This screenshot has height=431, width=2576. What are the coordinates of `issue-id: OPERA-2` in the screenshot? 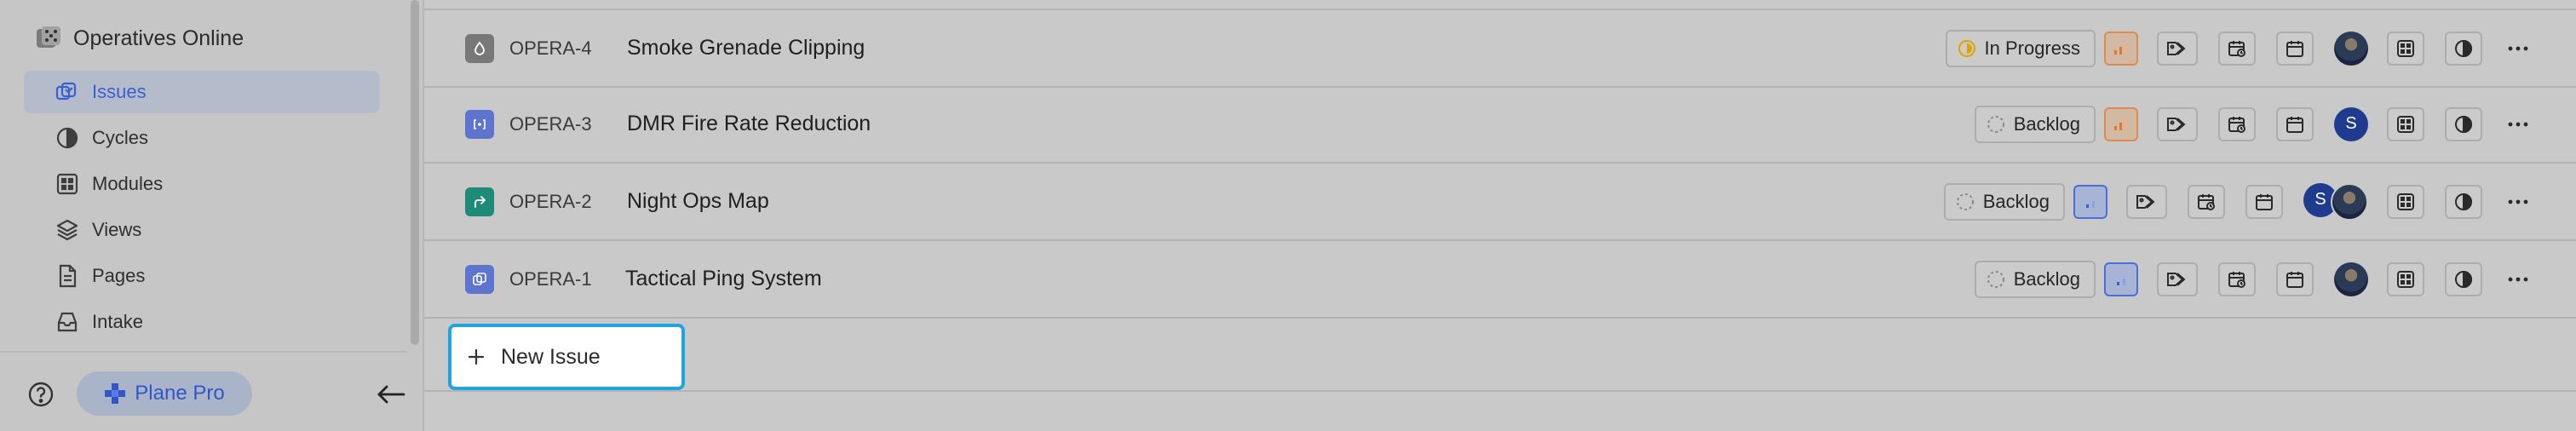 It's located at (550, 201).